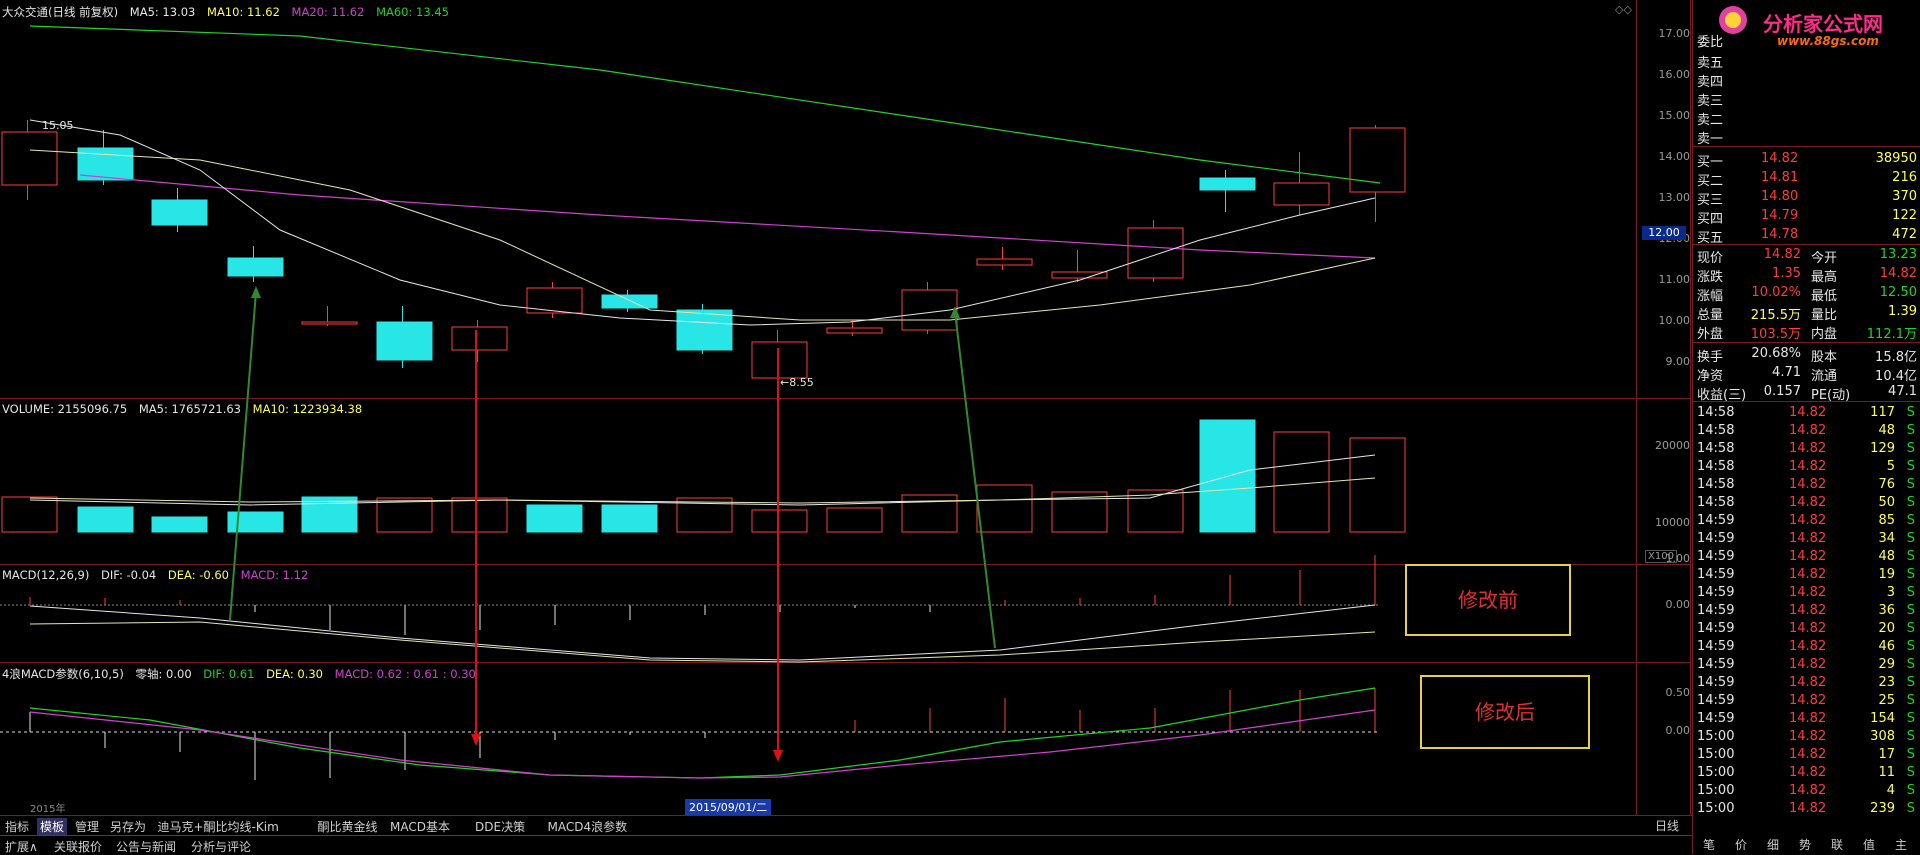 The width and height of the screenshot is (1920, 855). What do you see at coordinates (1886, 574) in the screenshot?
I see `tick-volume: 19` at bounding box center [1886, 574].